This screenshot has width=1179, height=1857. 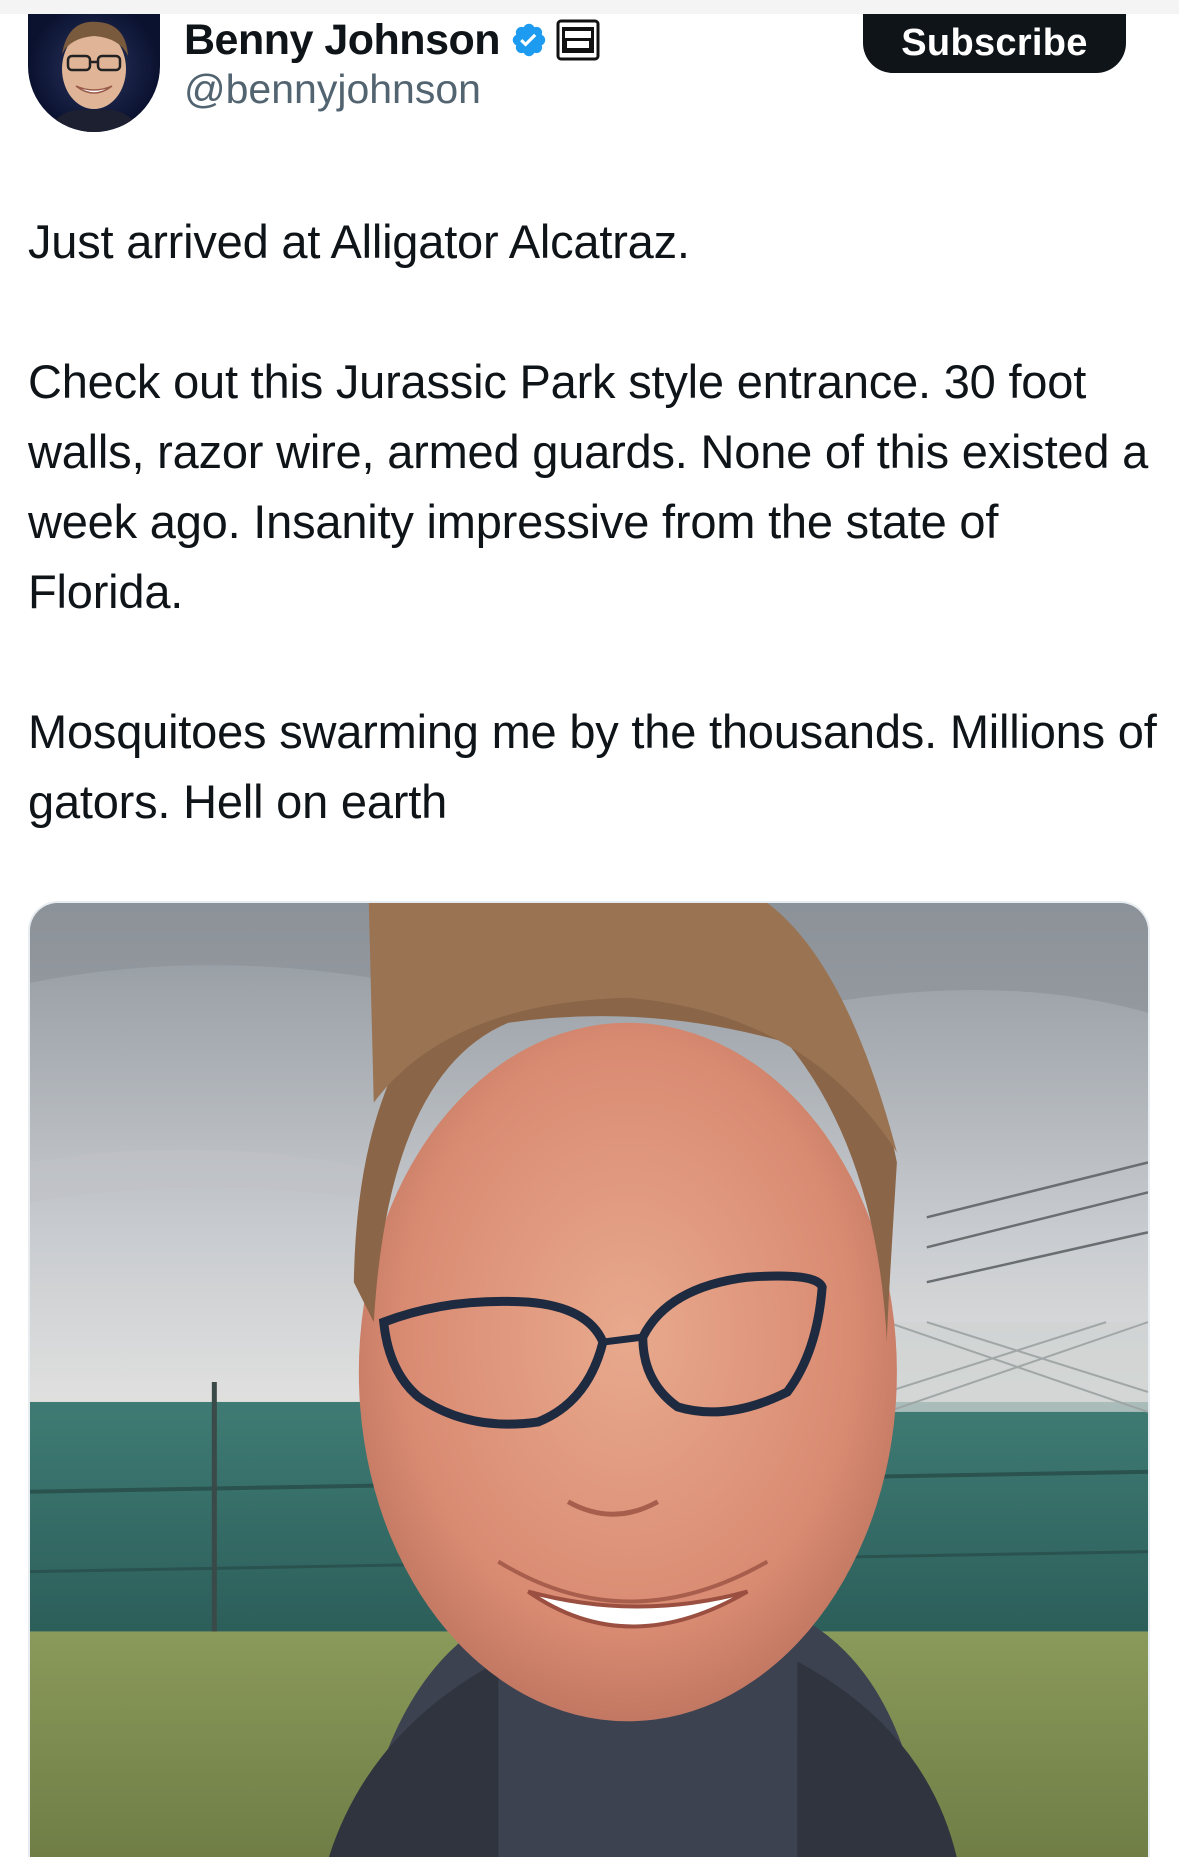 What do you see at coordinates (994, 43) in the screenshot?
I see `subscribe-button: Subscribe` at bounding box center [994, 43].